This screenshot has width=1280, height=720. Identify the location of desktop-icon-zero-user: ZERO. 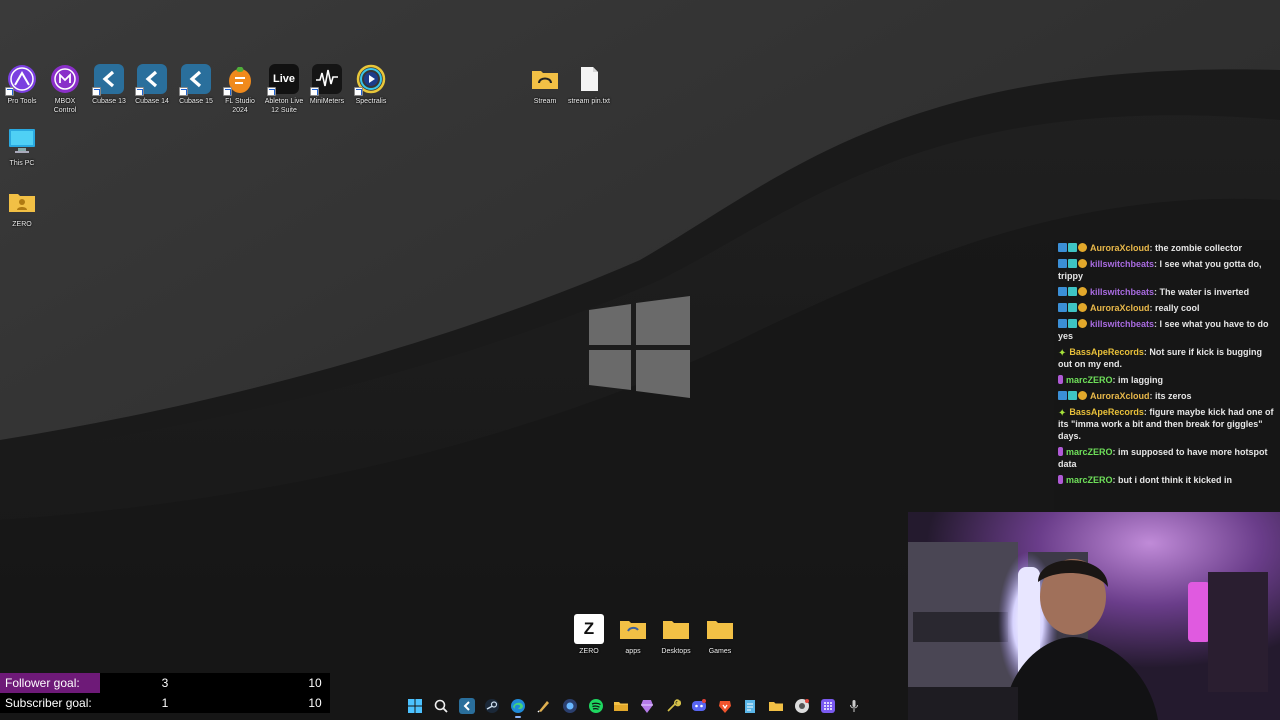
(22, 208).